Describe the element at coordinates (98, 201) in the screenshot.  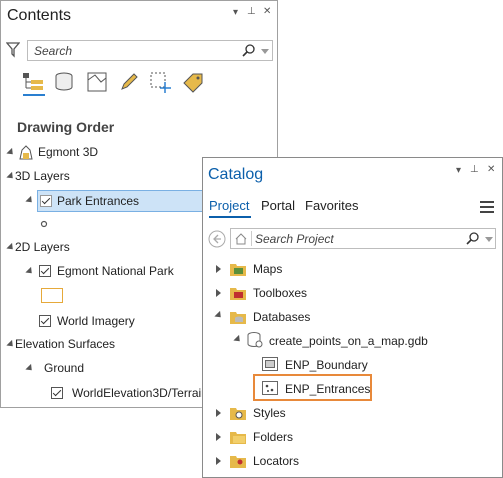
I see `park-entrances-label: Park Entrances` at that location.